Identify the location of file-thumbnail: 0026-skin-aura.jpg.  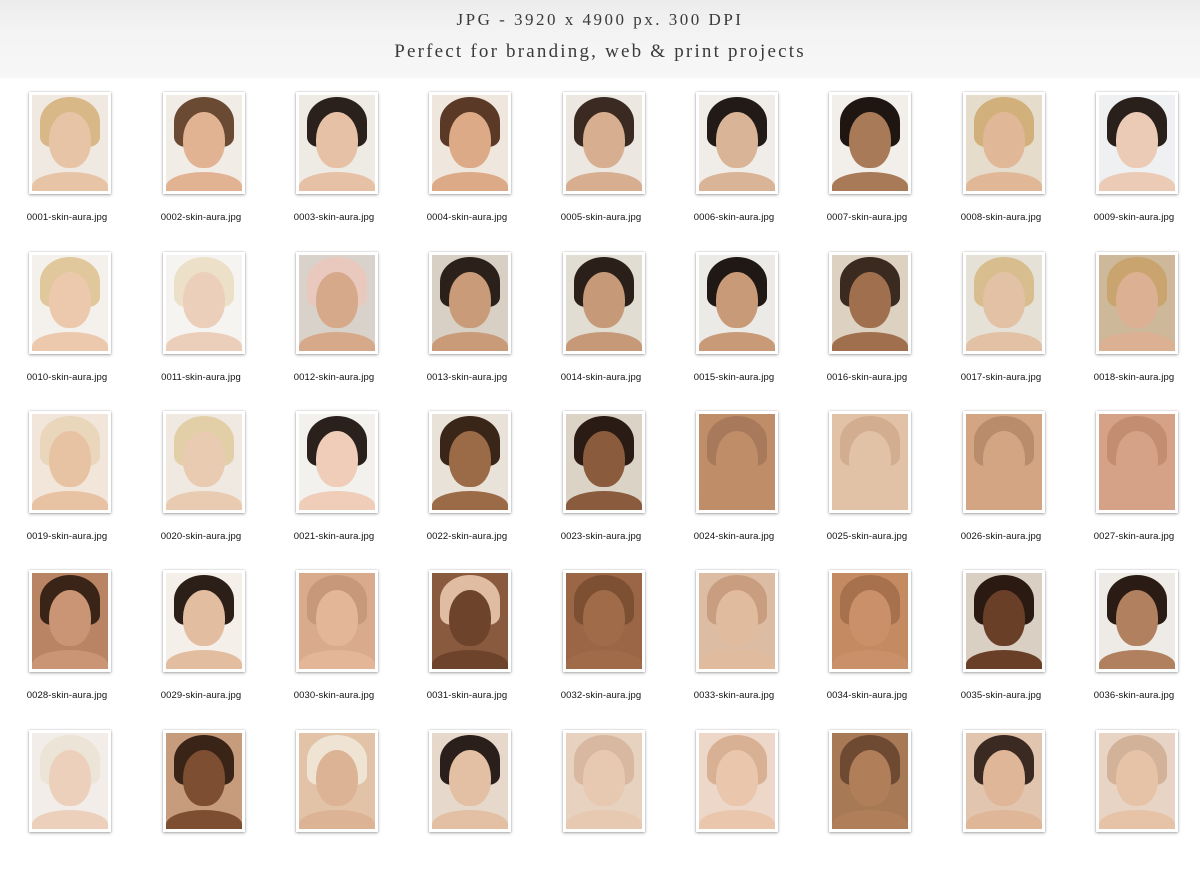
(1001, 486).